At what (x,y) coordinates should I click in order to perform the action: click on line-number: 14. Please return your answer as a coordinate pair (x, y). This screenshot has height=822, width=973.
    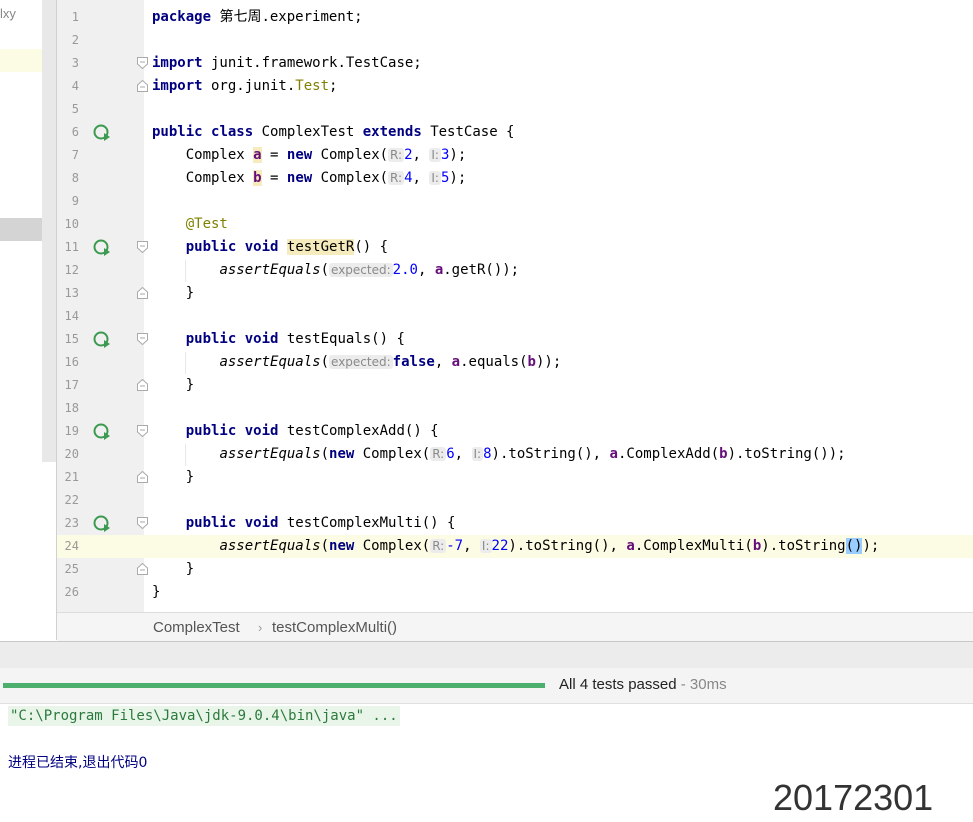
    Looking at the image, I should click on (71, 316).